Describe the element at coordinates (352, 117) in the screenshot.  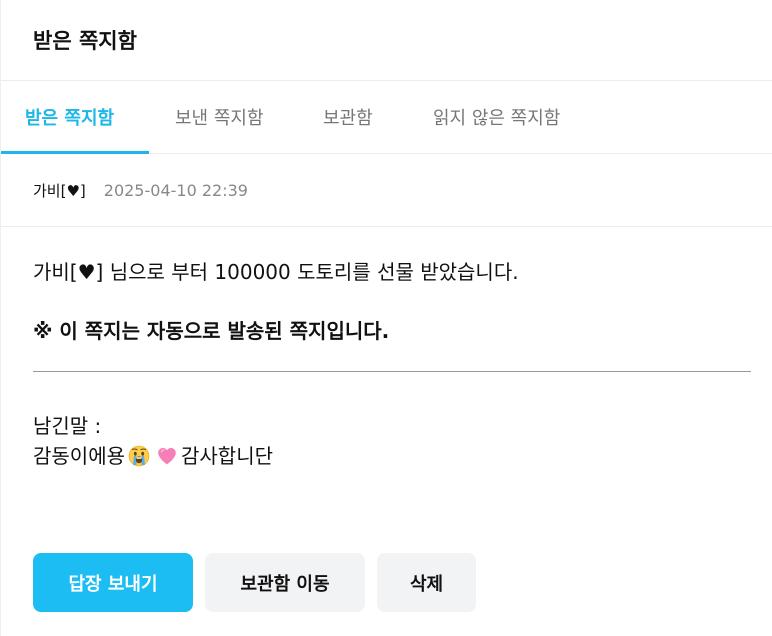
I see `tab-archive: 보관함` at that location.